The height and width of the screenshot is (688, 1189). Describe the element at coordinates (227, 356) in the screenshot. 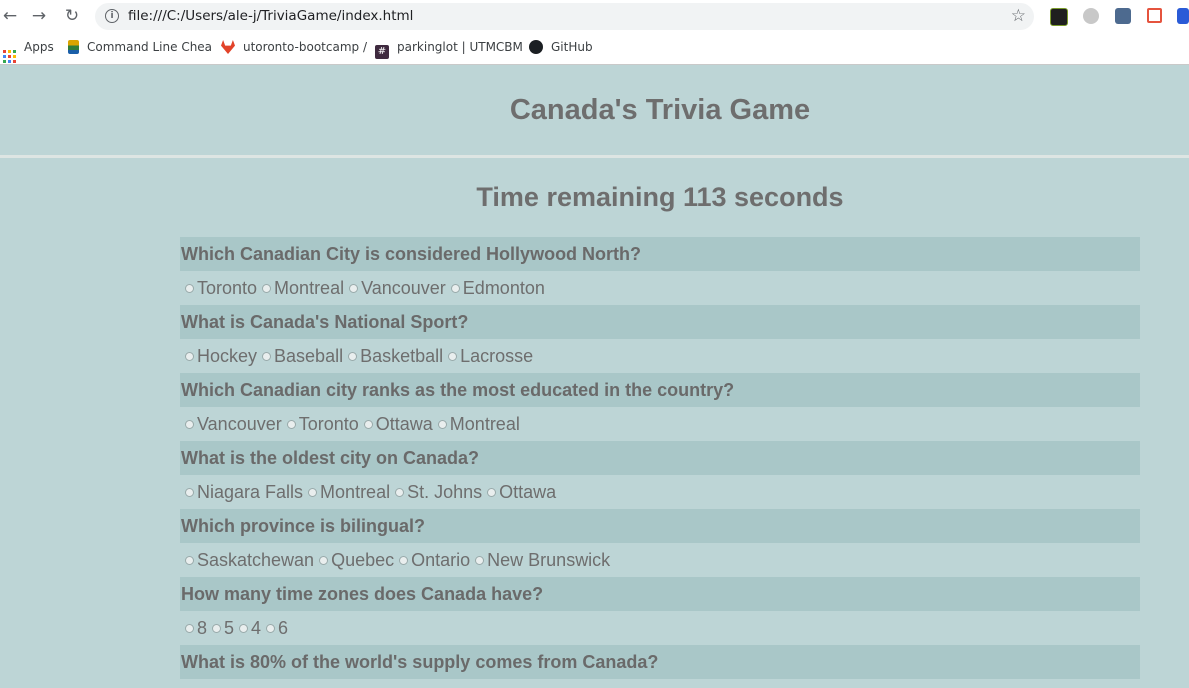

I see `answer-label: Hockey` at that location.